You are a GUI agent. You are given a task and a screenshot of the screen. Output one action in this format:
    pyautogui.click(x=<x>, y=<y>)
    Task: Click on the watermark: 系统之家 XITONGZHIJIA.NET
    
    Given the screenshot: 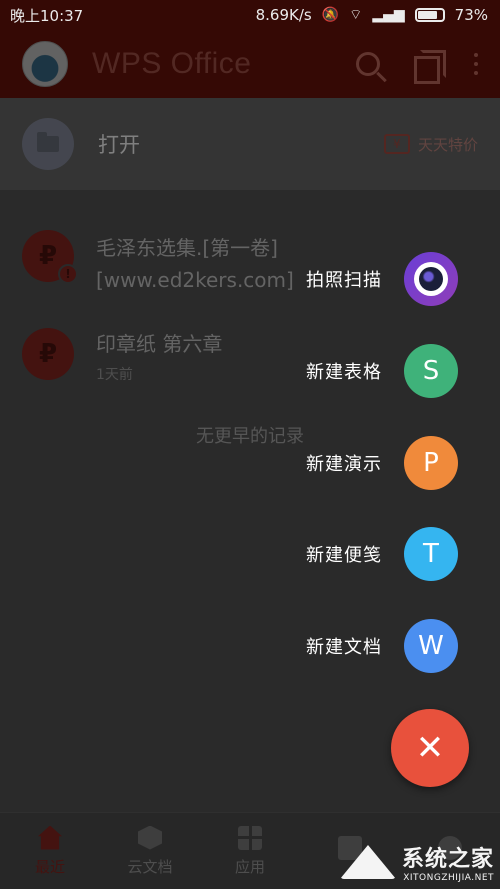 What is the action you would take?
    pyautogui.click(x=416, y=862)
    